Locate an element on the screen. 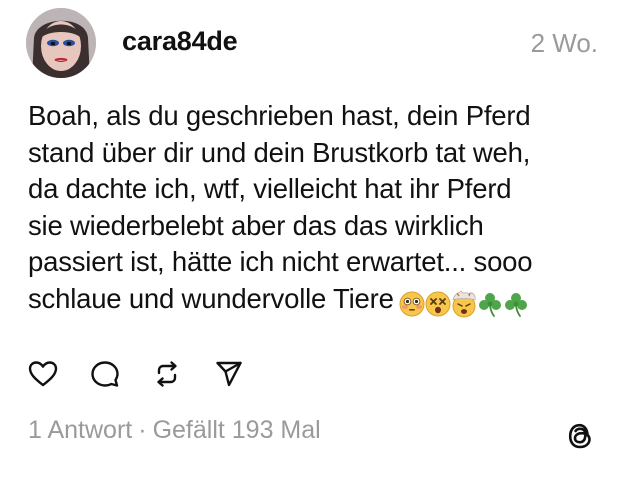 This screenshot has width=620, height=479. emoji-group is located at coordinates (463, 303).